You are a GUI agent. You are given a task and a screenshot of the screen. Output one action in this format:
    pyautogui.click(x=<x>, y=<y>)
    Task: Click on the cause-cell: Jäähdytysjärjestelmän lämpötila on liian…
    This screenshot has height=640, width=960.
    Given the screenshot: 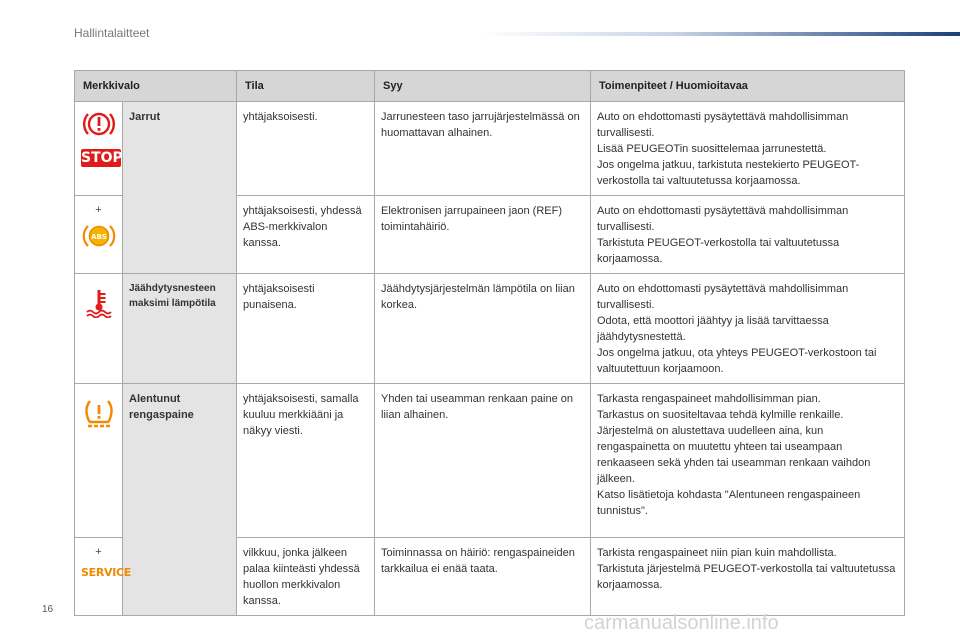 What is the action you would take?
    pyautogui.click(x=482, y=328)
    